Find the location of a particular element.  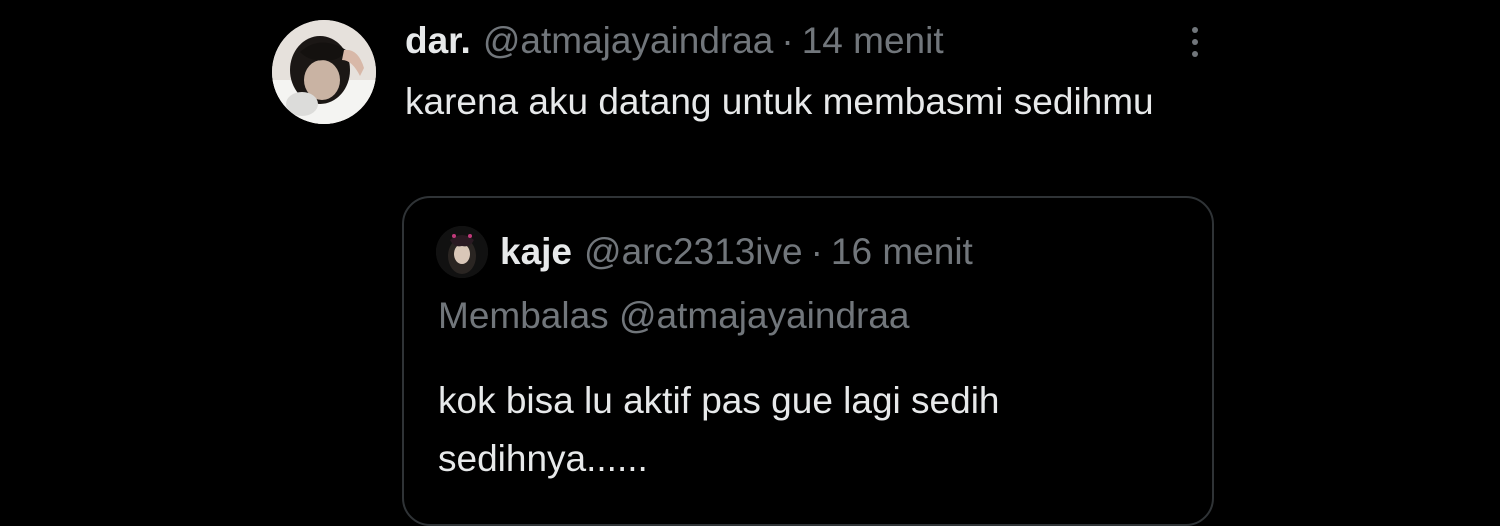

quoted-tweet-header: kaje @arc2313ive · 16 menit is located at coordinates (704, 252).